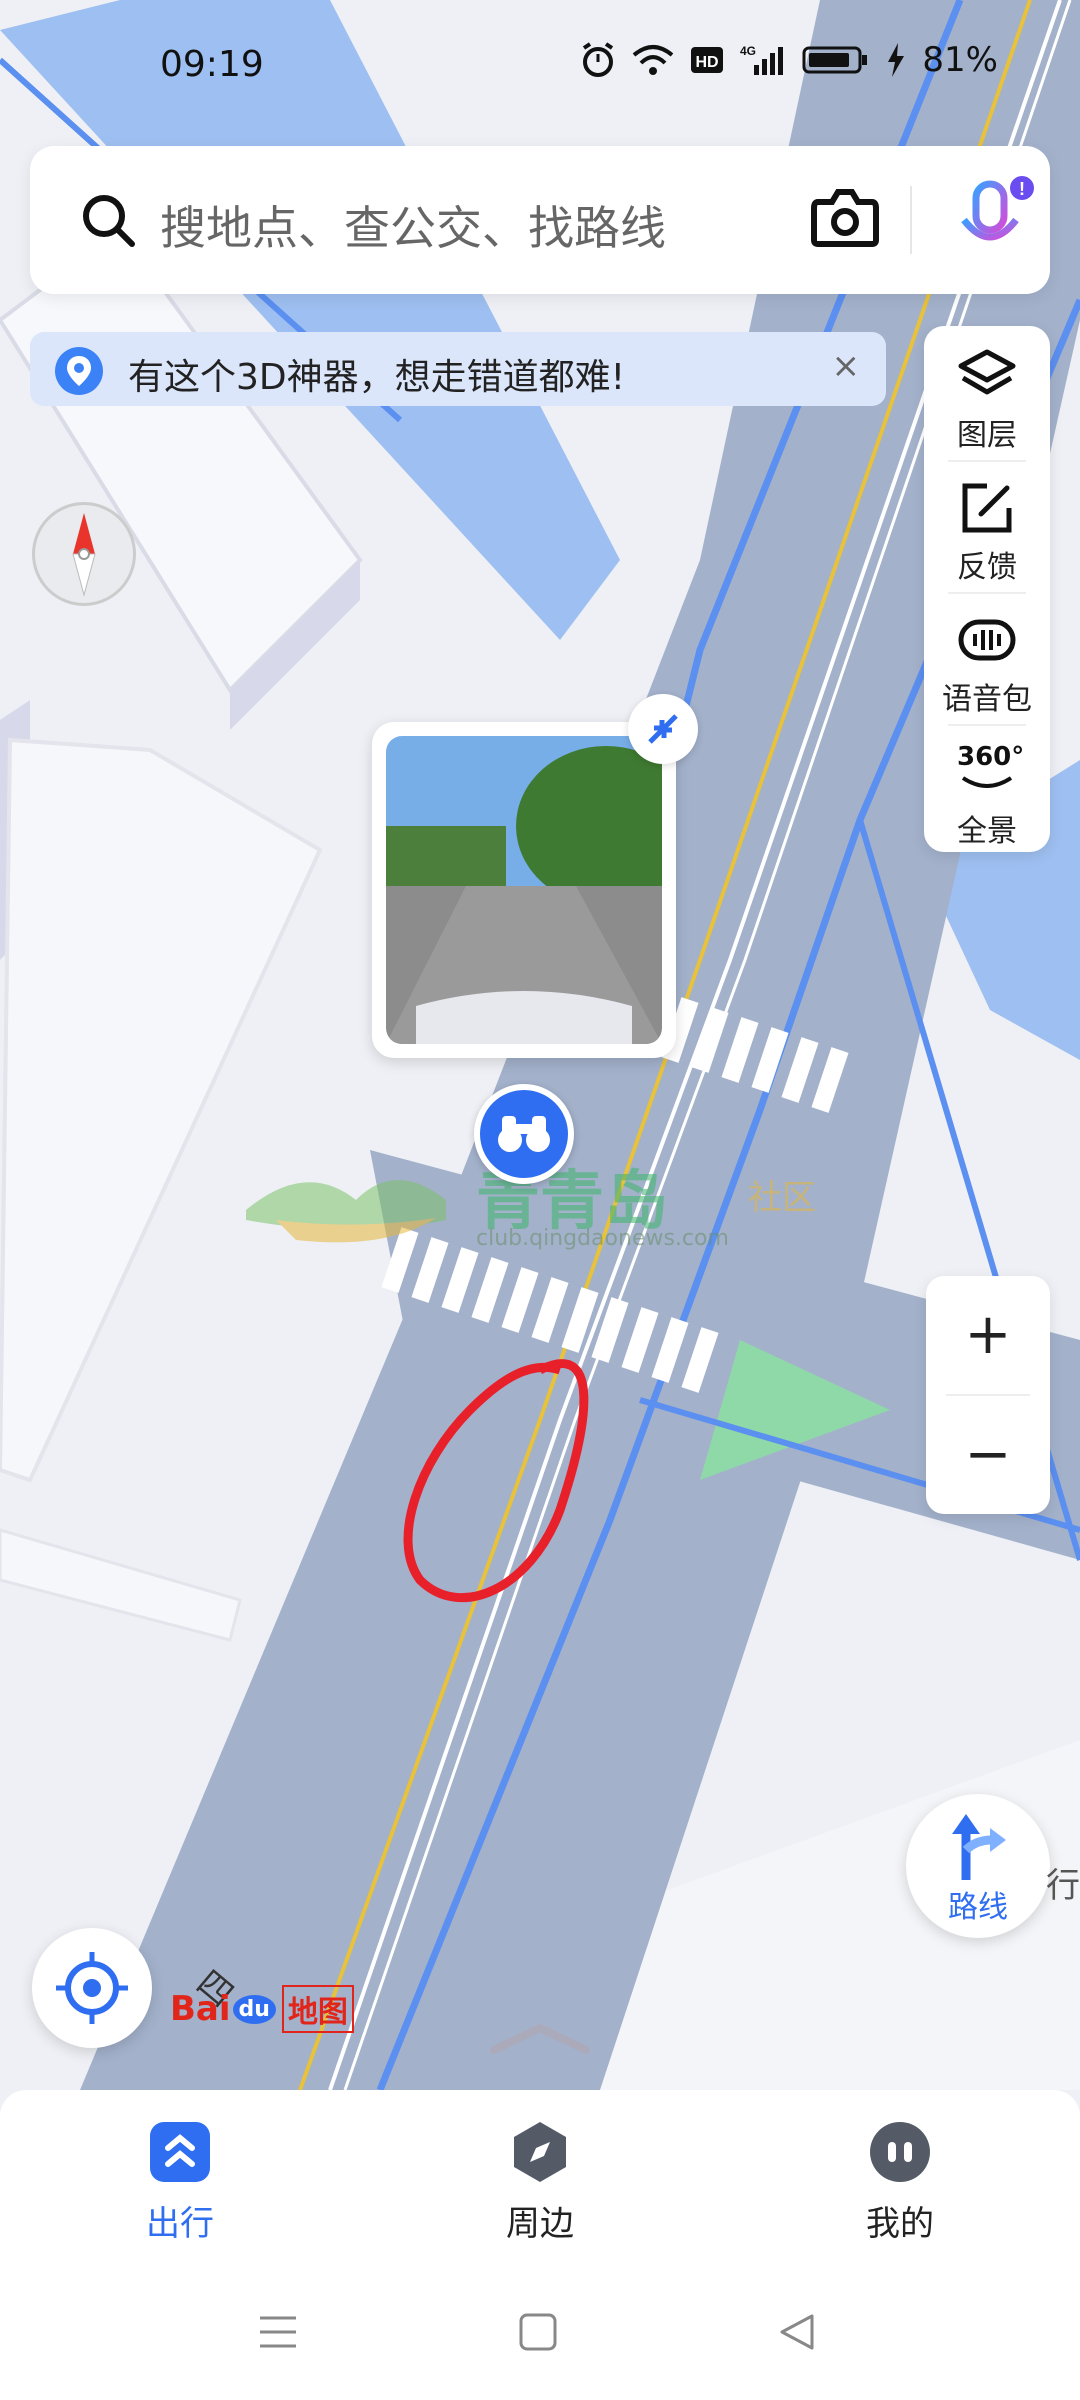 The image size is (1080, 2400). I want to click on menu-icon, so click(278, 2332).